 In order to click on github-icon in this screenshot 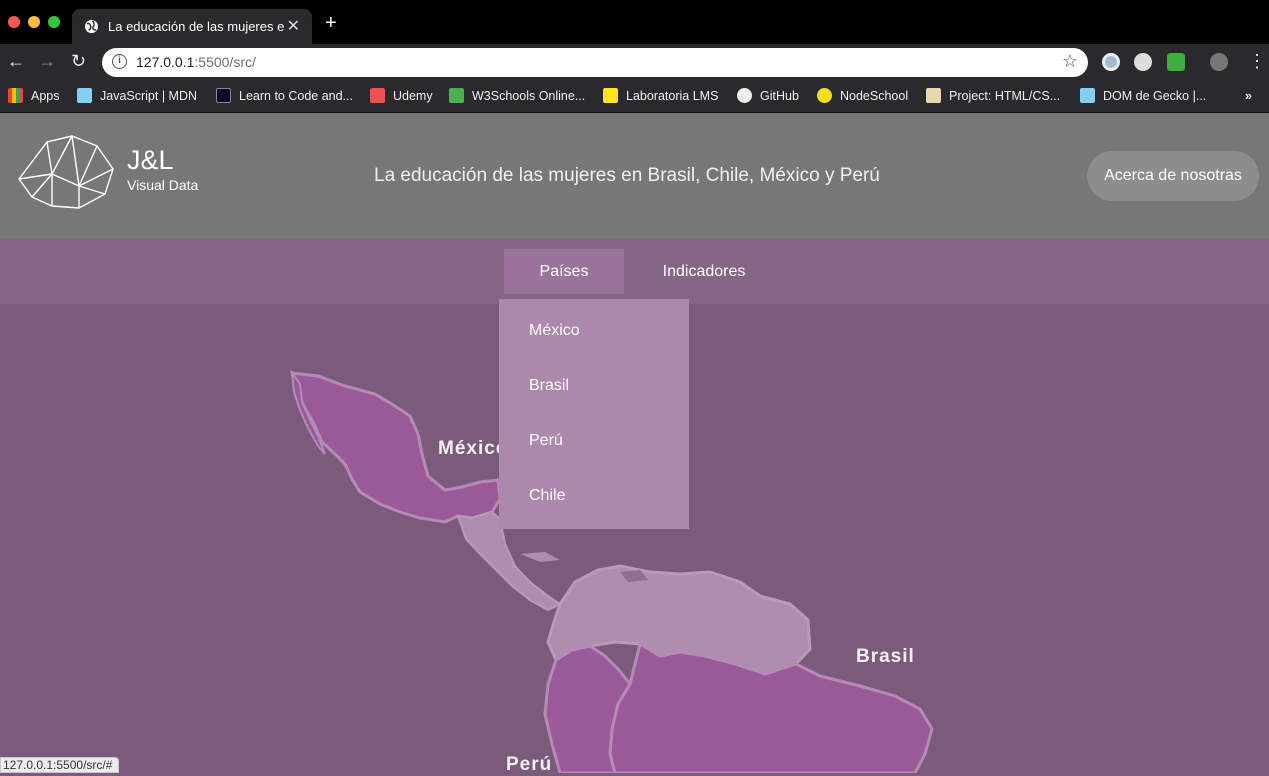, I will do `click(744, 95)`.